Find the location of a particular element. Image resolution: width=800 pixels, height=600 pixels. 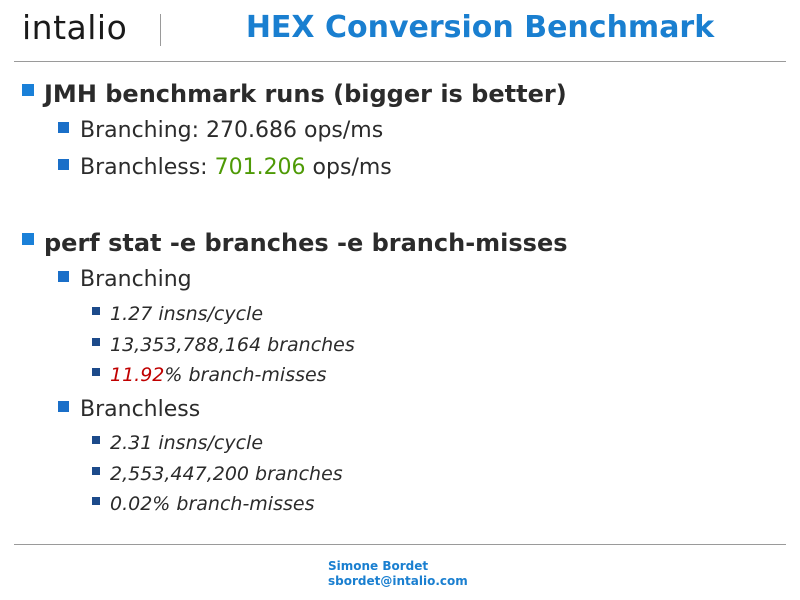

perf-branching-branches-text: 13,353,788,164 branches is located at coordinates (232, 345).